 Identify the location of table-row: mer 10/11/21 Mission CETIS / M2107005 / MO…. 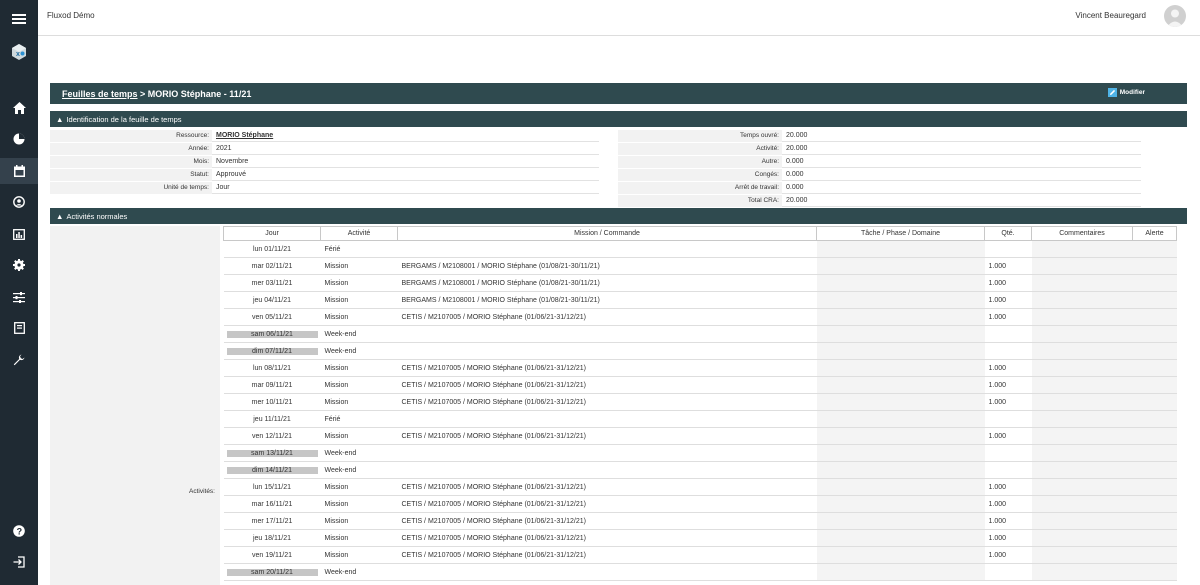
(700, 402).